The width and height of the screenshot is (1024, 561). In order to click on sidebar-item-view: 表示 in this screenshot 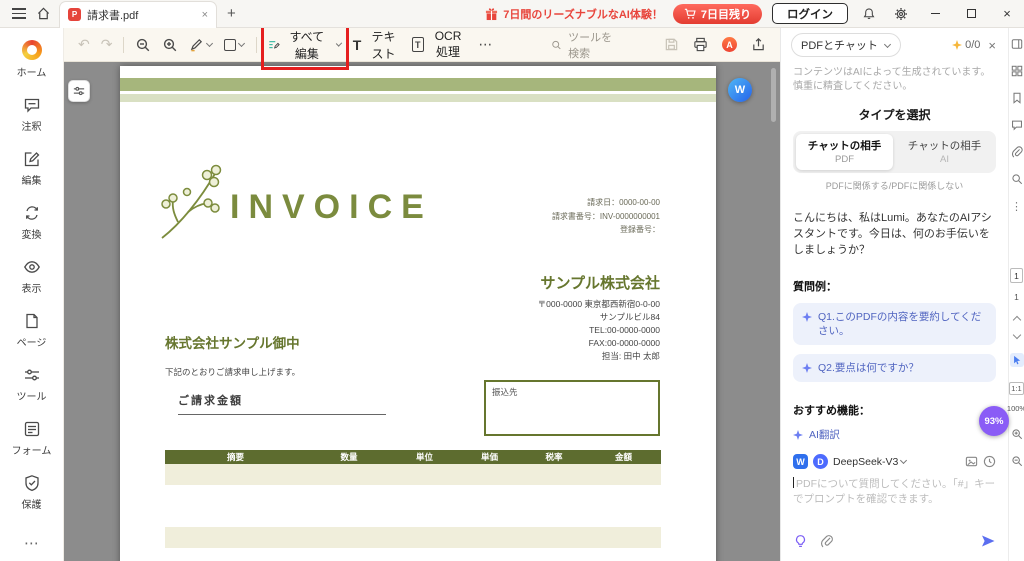, I will do `click(32, 276)`.